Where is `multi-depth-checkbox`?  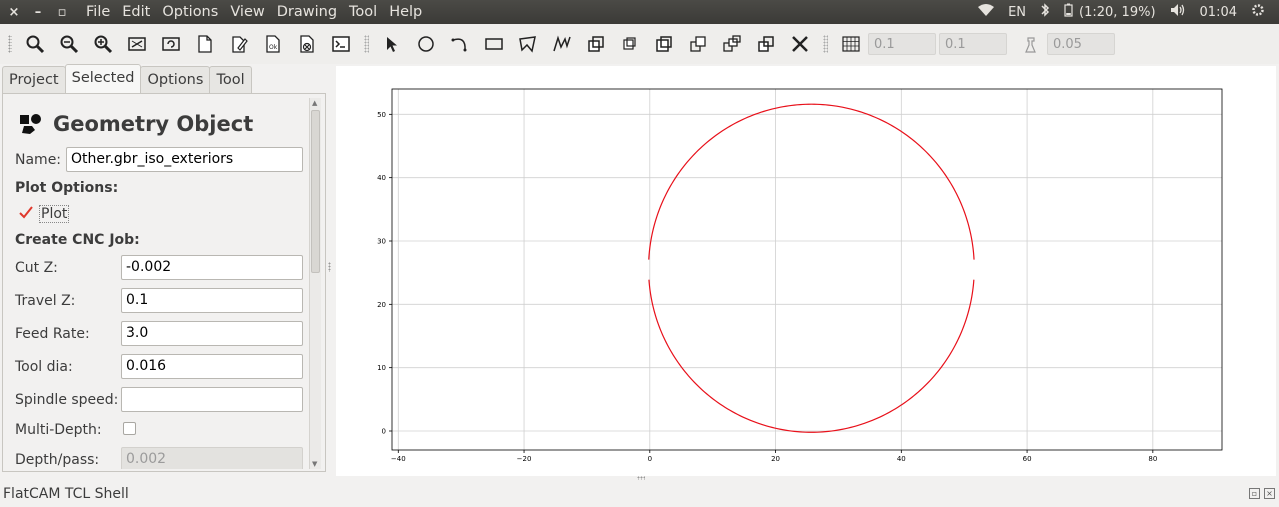 multi-depth-checkbox is located at coordinates (129, 428).